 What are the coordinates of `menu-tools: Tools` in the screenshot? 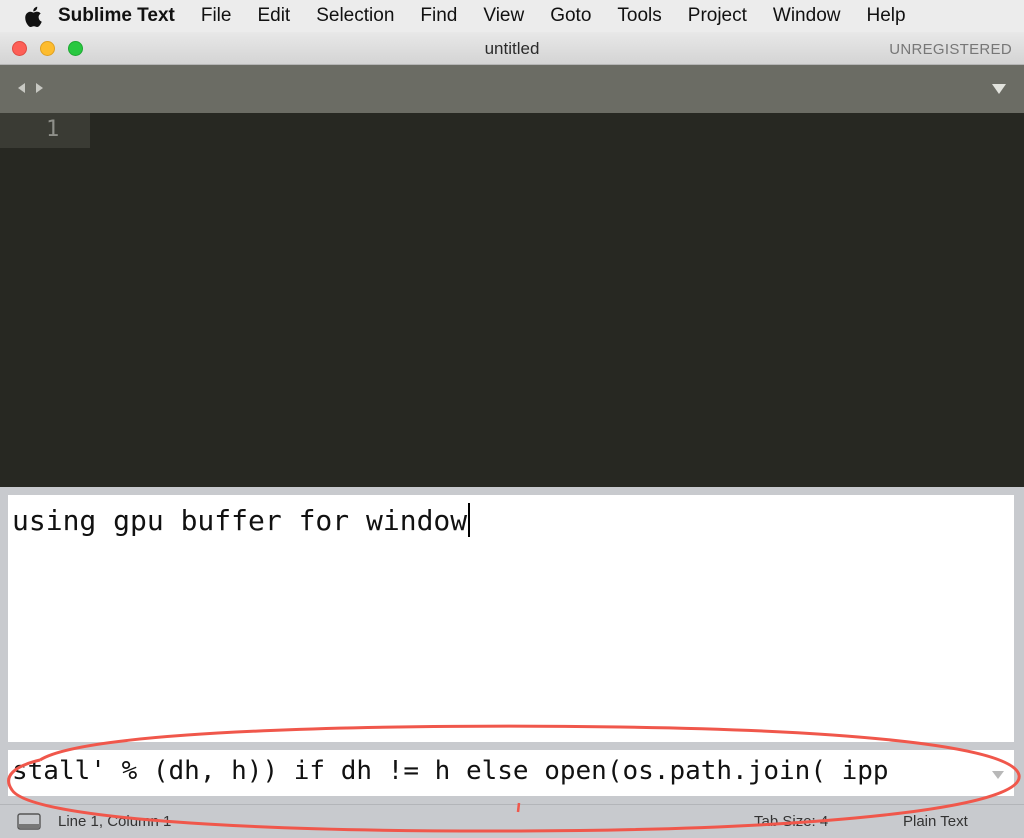 It's located at (639, 16).